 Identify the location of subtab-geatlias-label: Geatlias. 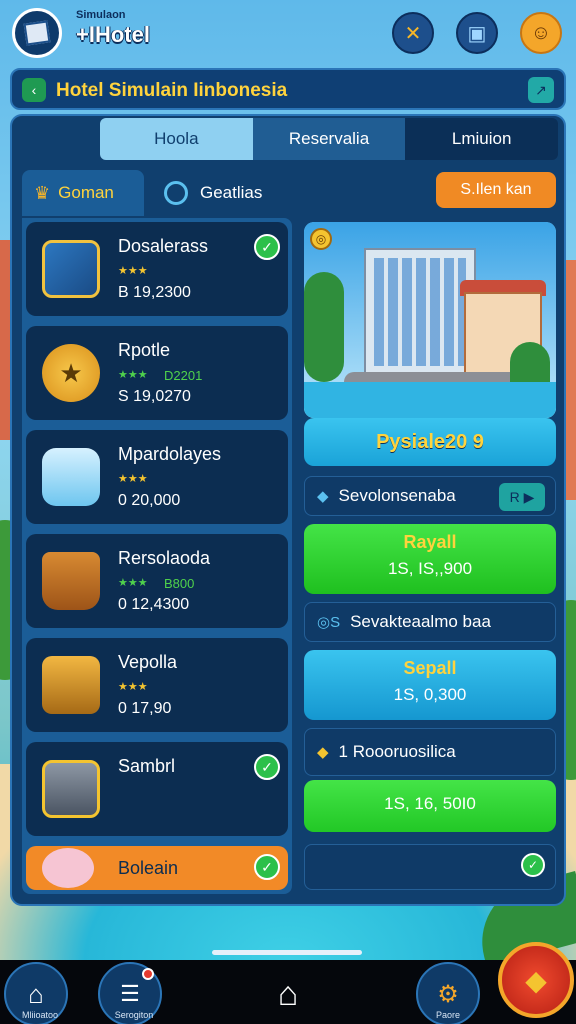
(231, 192).